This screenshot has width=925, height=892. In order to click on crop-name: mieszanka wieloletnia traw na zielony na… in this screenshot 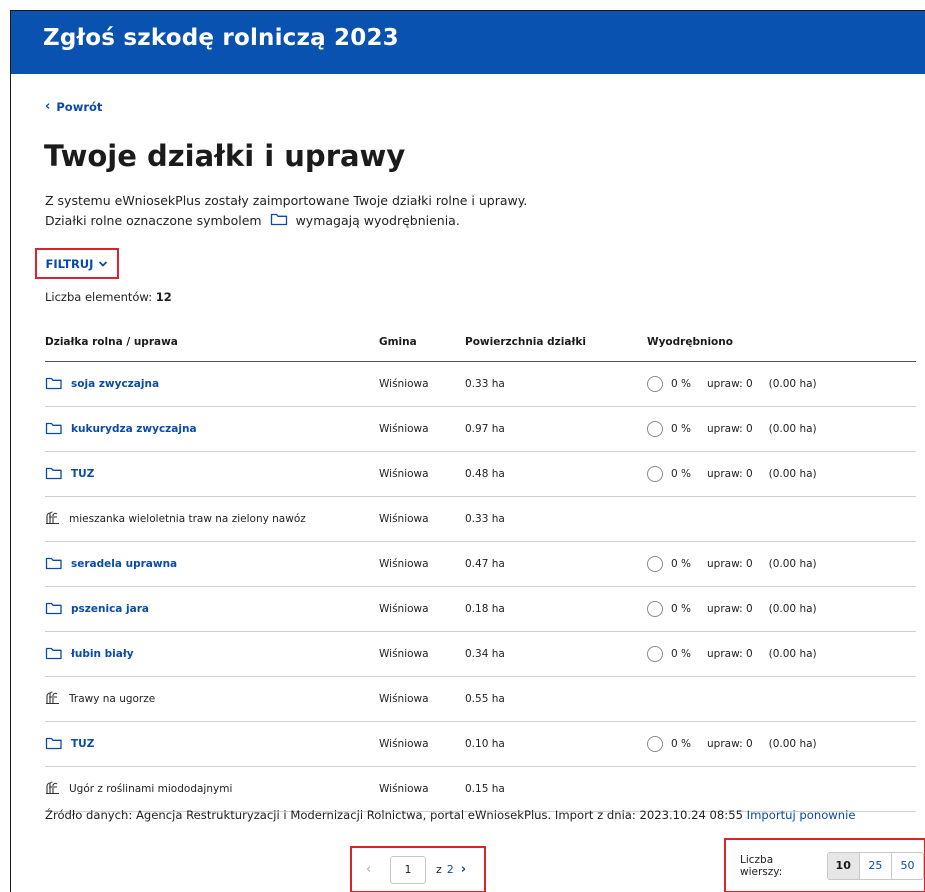, I will do `click(187, 519)`.